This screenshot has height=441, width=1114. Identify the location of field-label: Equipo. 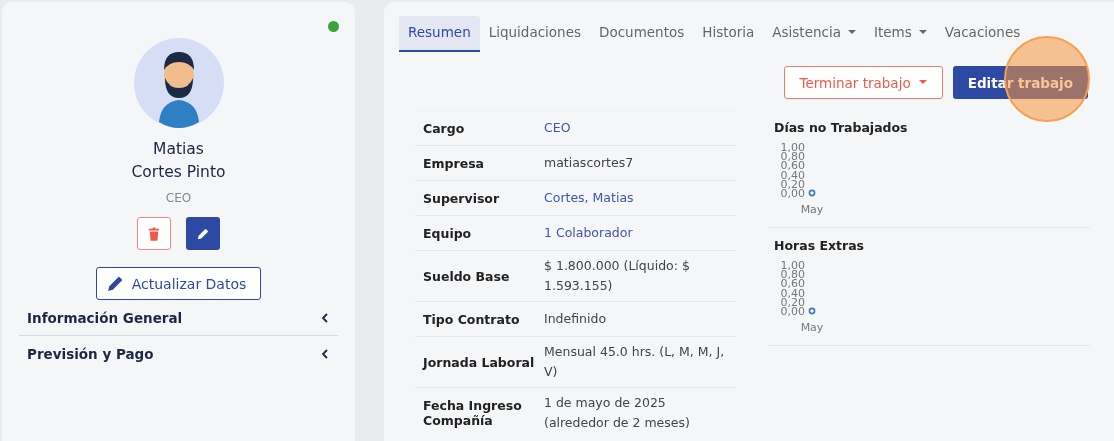
(447, 233).